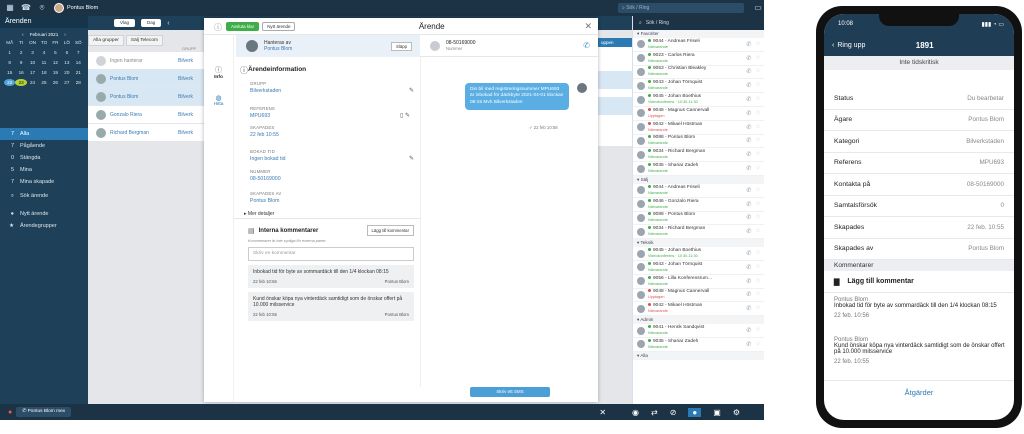  Describe the element at coordinates (602, 412) in the screenshot. I see `close-icon: ✕` at that location.